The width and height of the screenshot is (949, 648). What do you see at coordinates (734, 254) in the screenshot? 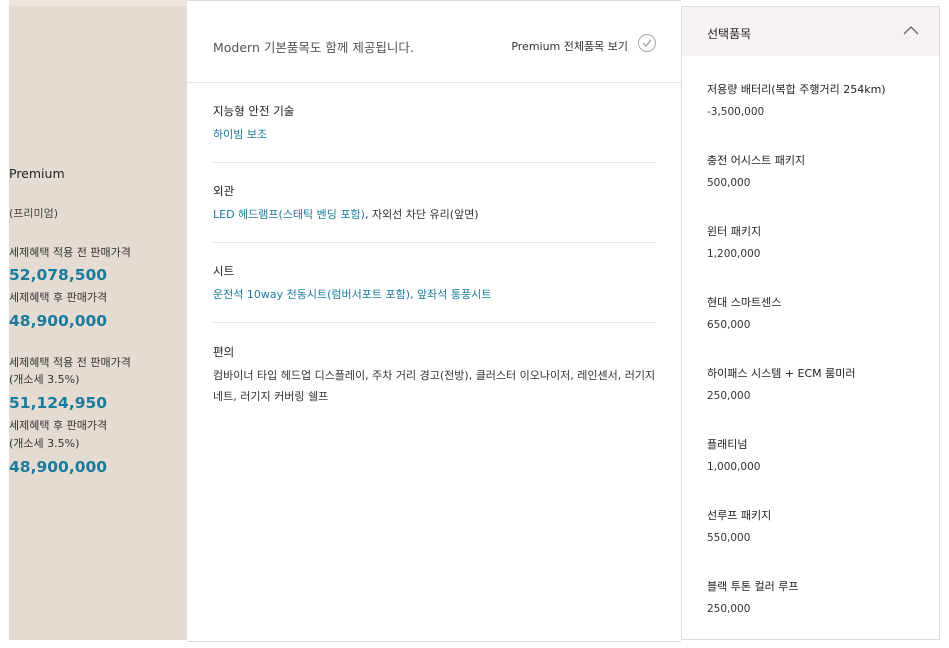
I see `option-price: 1,200,000` at bounding box center [734, 254].